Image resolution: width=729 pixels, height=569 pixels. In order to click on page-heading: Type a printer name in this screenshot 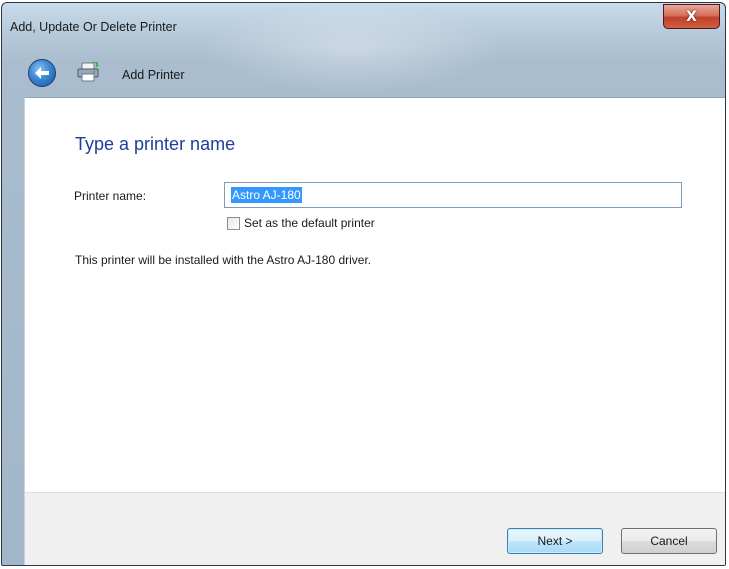, I will do `click(155, 144)`.